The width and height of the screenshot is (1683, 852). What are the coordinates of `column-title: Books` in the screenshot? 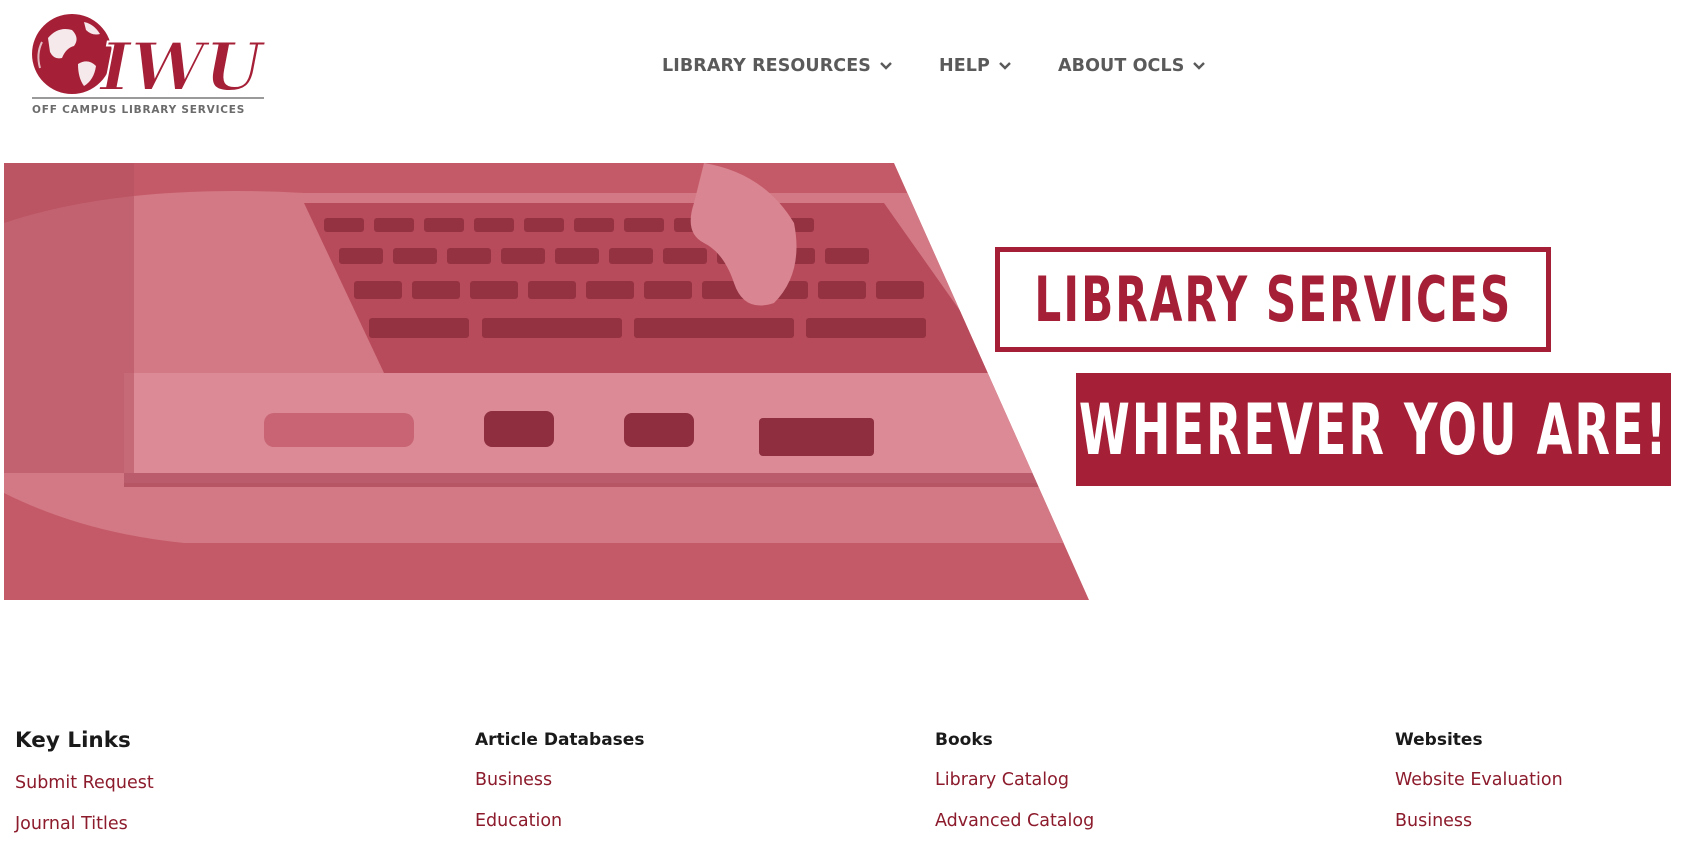 It's located at (964, 740).